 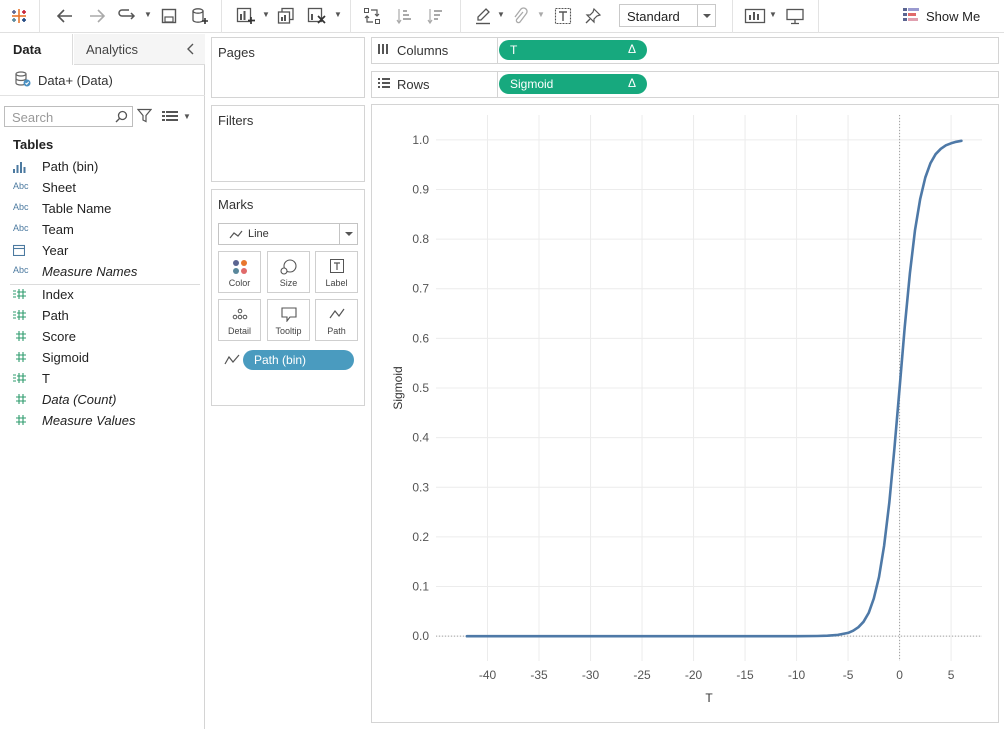 I want to click on field-path: Path, so click(x=102, y=316).